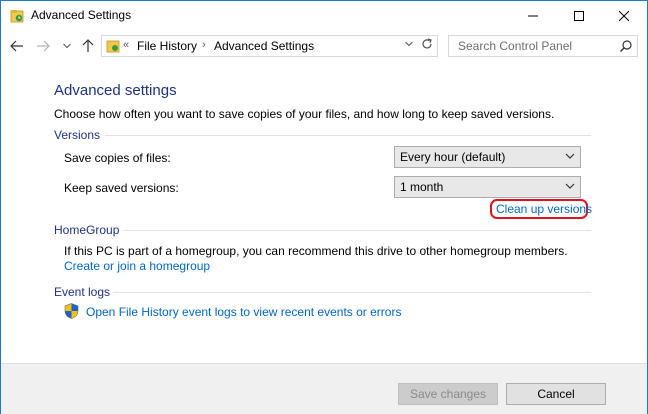 The width and height of the screenshot is (648, 414). I want to click on clean-up-versions-highlight: Clean up versions, so click(541, 209).